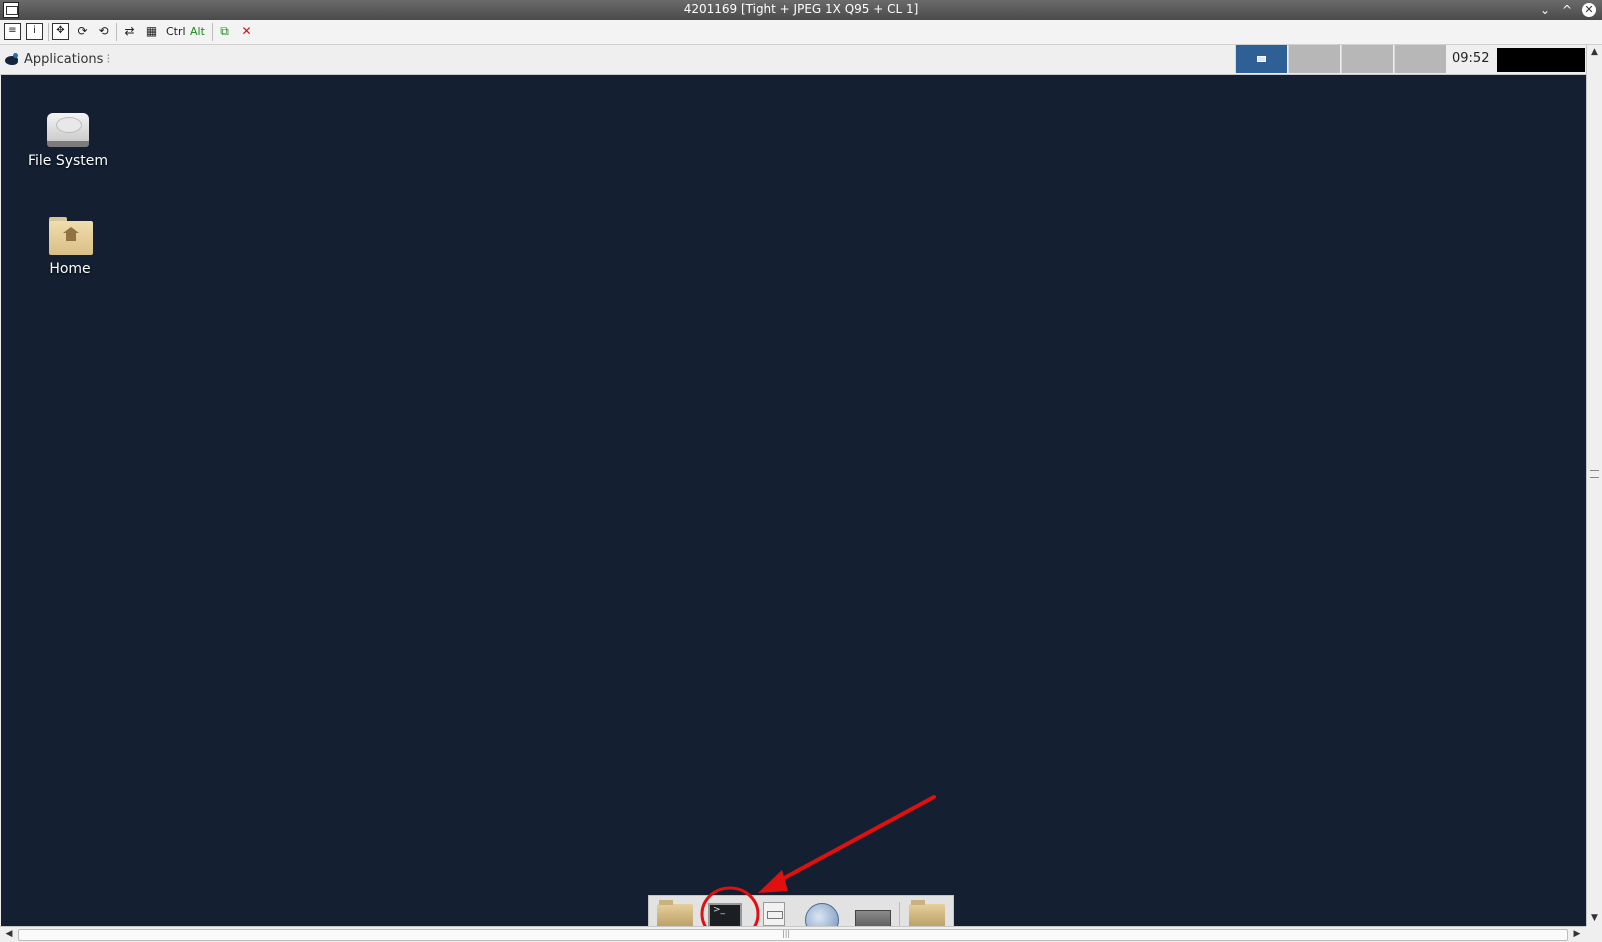 This screenshot has height=942, width=1602. I want to click on scroll-down-icon: ▼, so click(1594, 918).